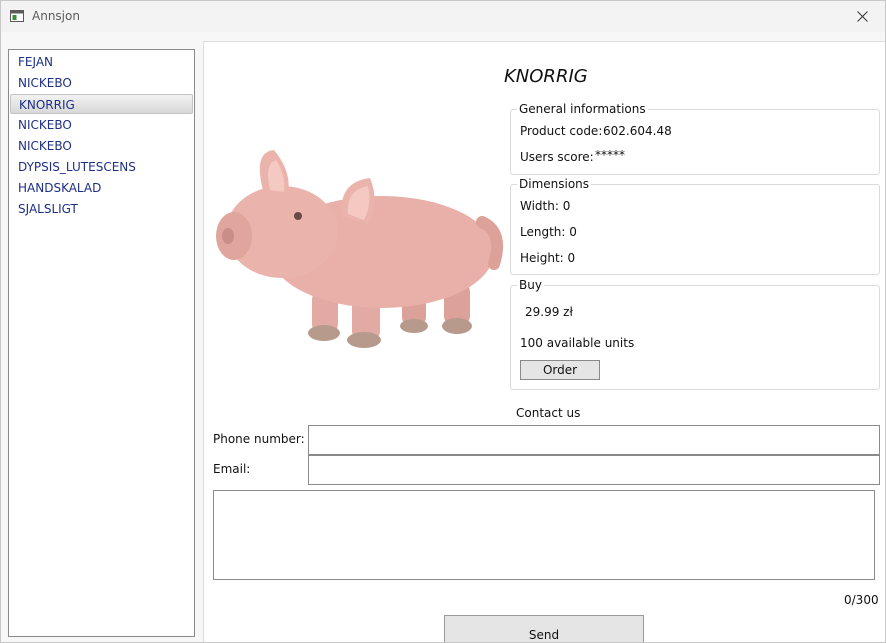 Image resolution: width=886 pixels, height=643 pixels. I want to click on order-button: Order, so click(560, 370).